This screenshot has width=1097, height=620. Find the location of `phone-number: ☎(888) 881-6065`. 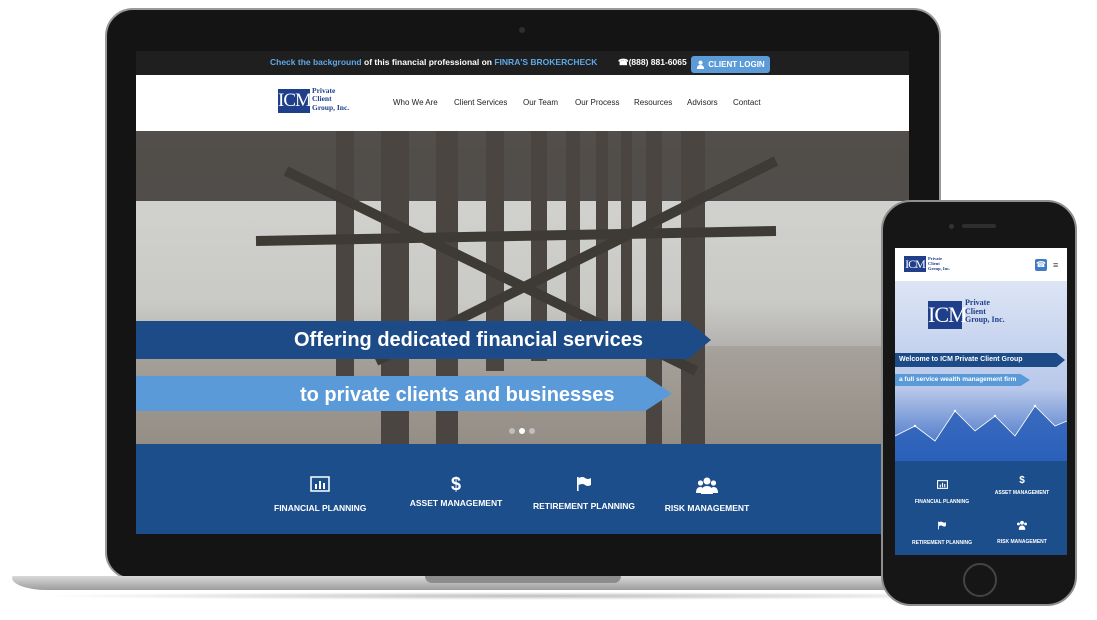

phone-number: ☎(888) 881-6065 is located at coordinates (652, 62).